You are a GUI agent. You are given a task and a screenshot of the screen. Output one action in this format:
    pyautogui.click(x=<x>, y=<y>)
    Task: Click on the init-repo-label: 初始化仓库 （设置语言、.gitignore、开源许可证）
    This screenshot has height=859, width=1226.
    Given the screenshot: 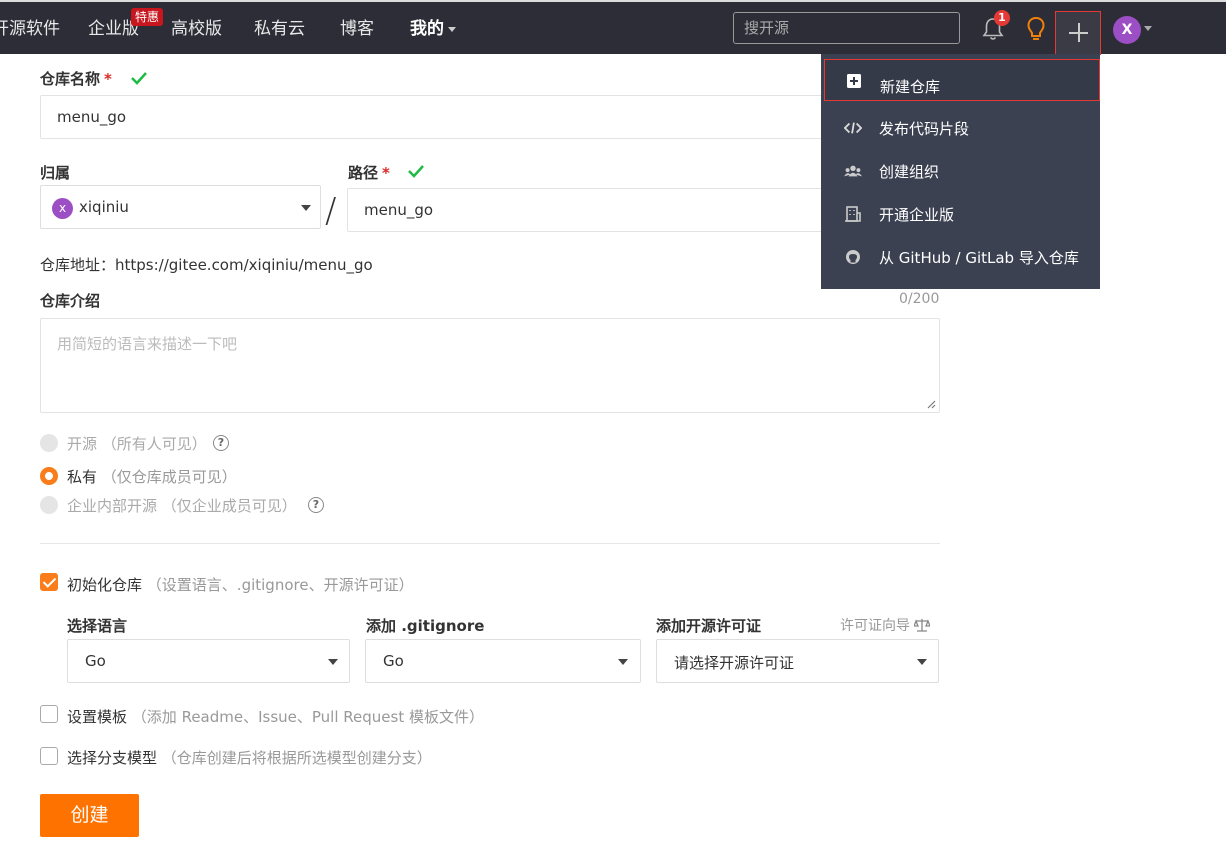 What is the action you would take?
    pyautogui.click(x=240, y=584)
    